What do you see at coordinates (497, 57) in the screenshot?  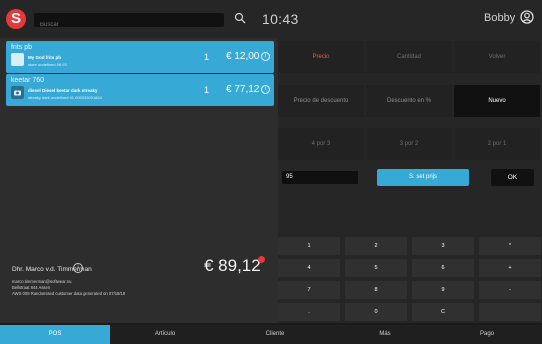 I see `return-button: Volver` at bounding box center [497, 57].